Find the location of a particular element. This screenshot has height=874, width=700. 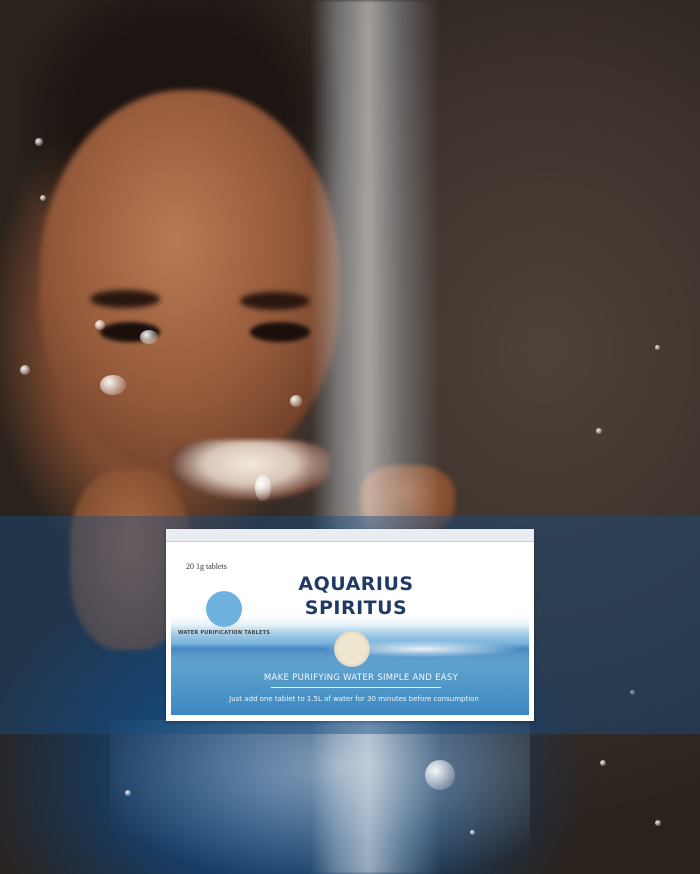

brand-name-line2: SPIRITUS is located at coordinates (356, 608).